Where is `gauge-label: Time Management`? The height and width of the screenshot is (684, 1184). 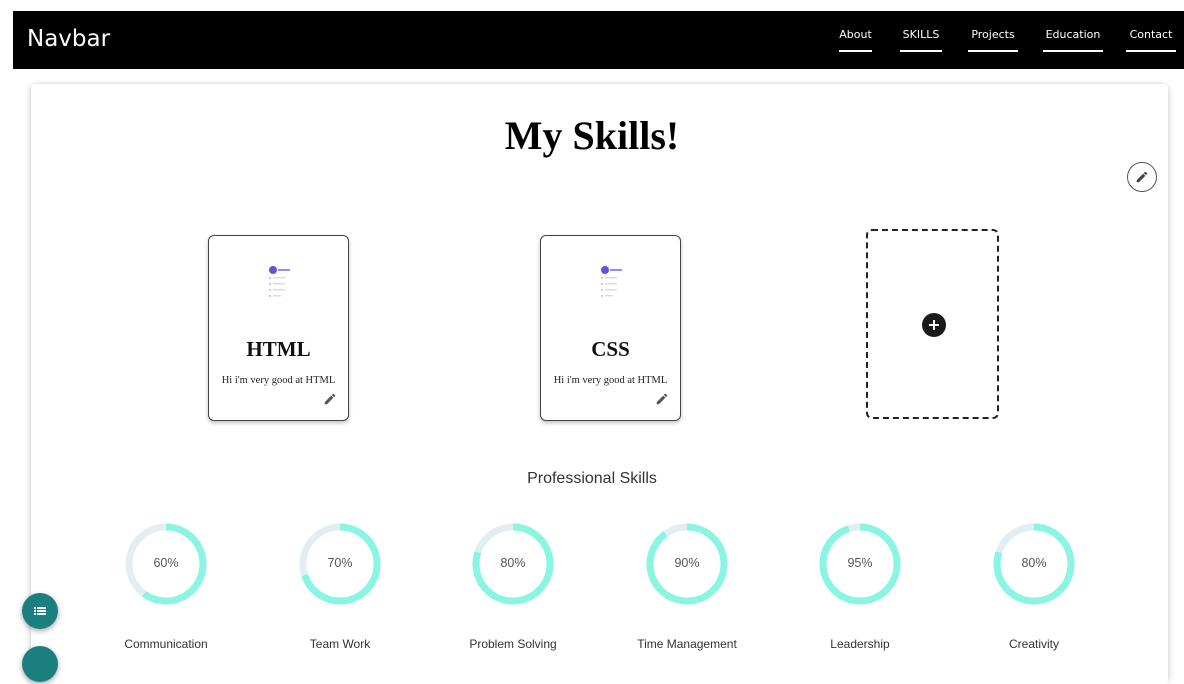
gauge-label: Time Management is located at coordinates (687, 644).